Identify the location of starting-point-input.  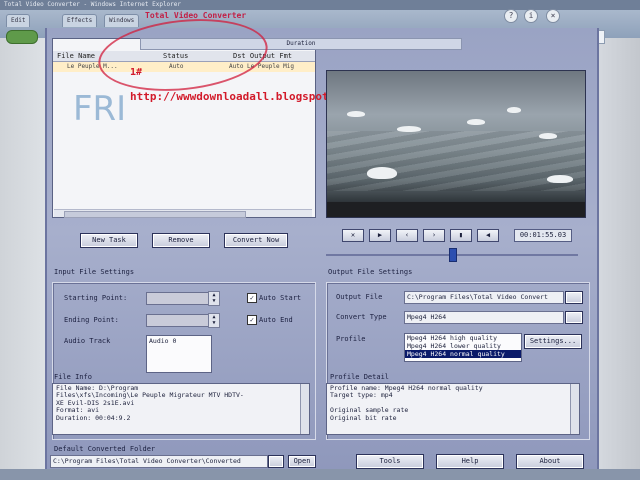
(178, 298).